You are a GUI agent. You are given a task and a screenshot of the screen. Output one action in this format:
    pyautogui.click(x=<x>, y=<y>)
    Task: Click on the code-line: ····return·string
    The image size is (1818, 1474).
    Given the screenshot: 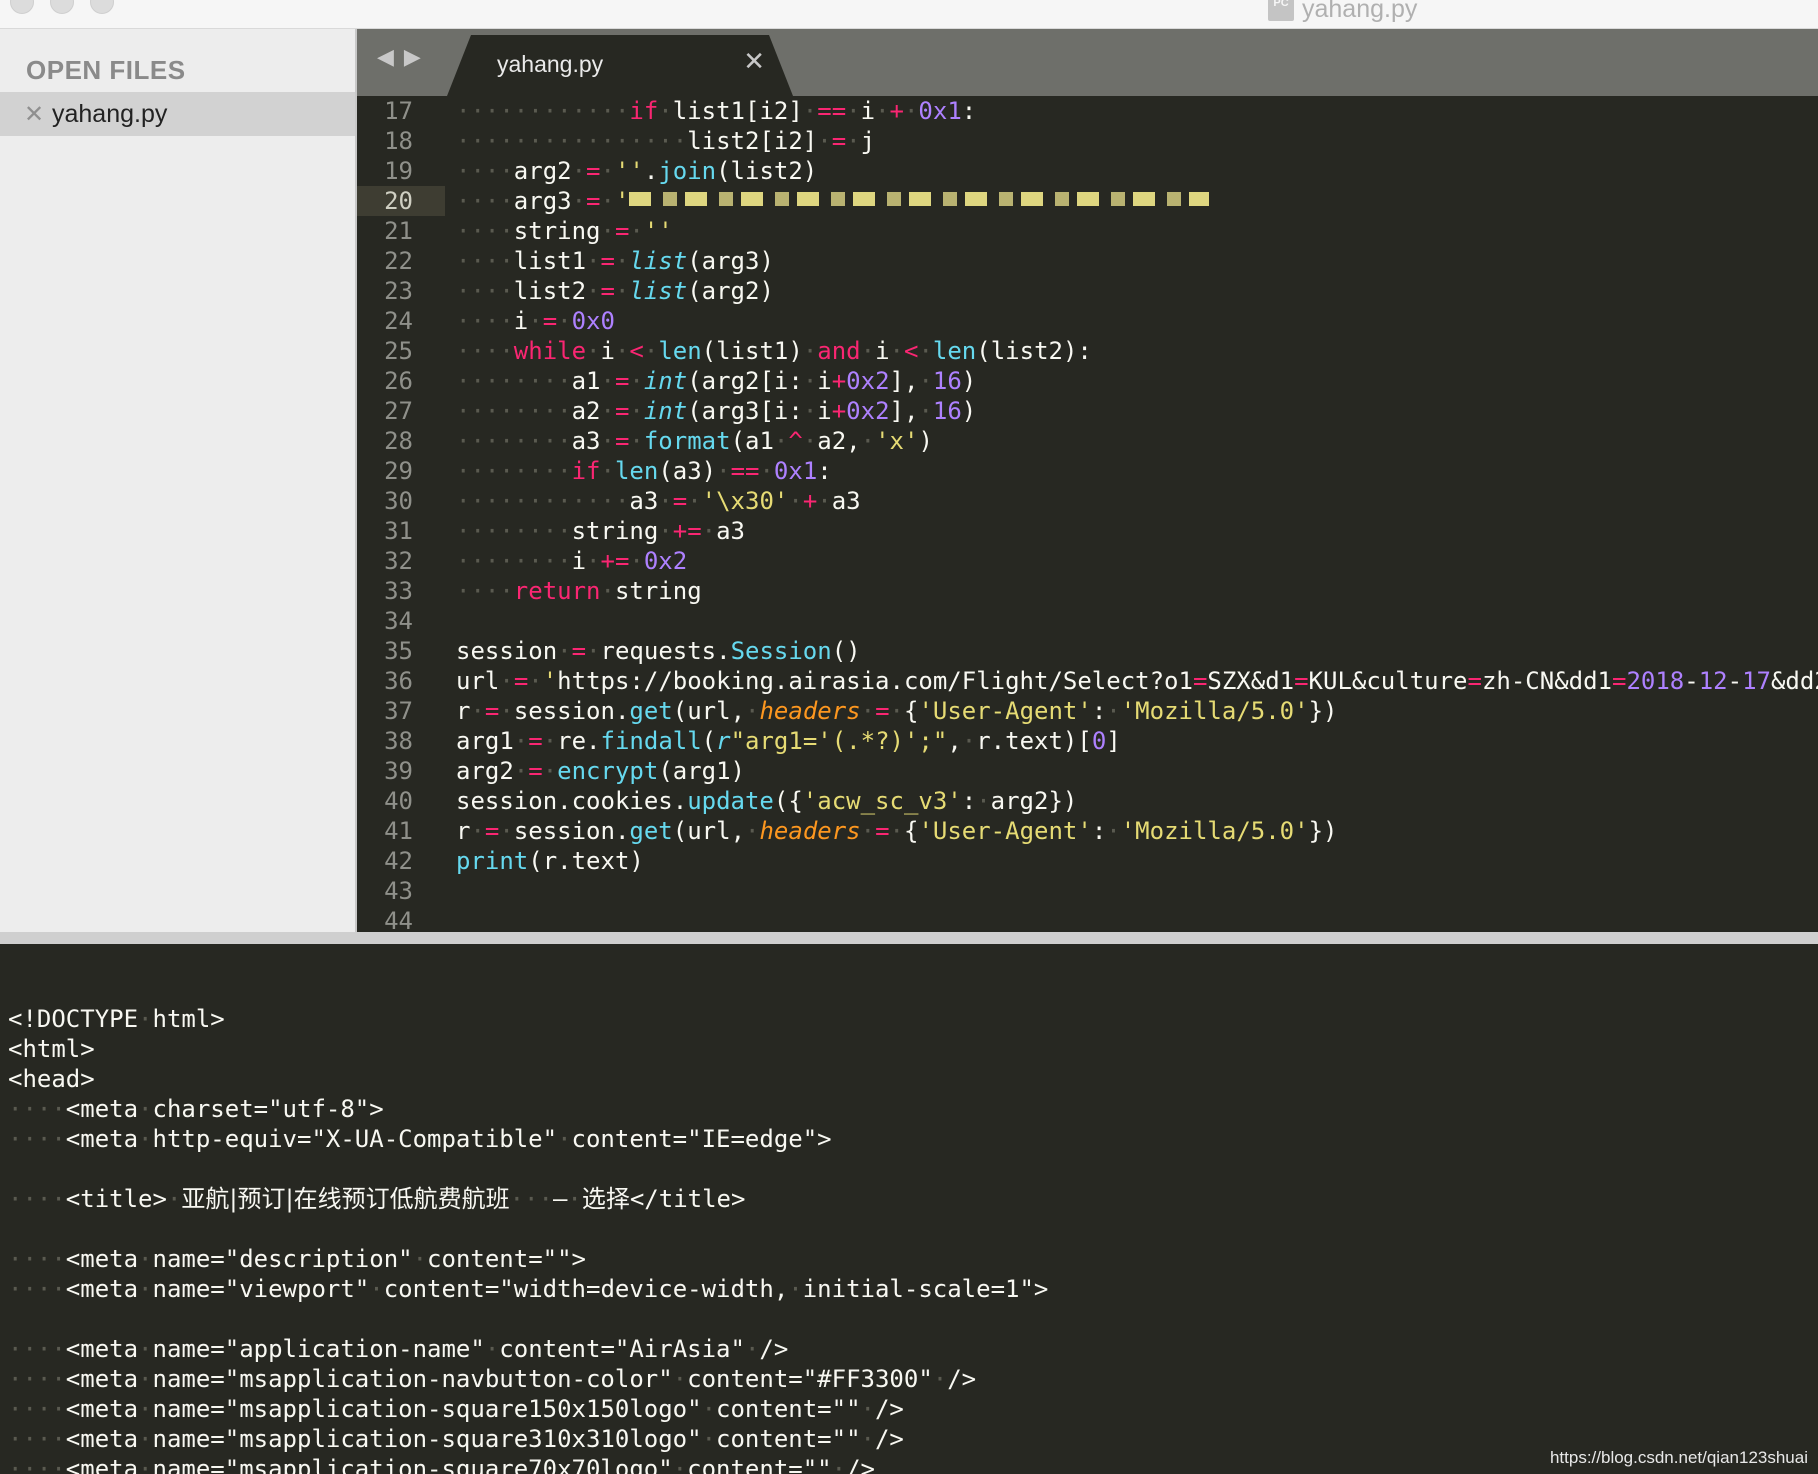 What is the action you would take?
    pyautogui.click(x=1137, y=591)
    